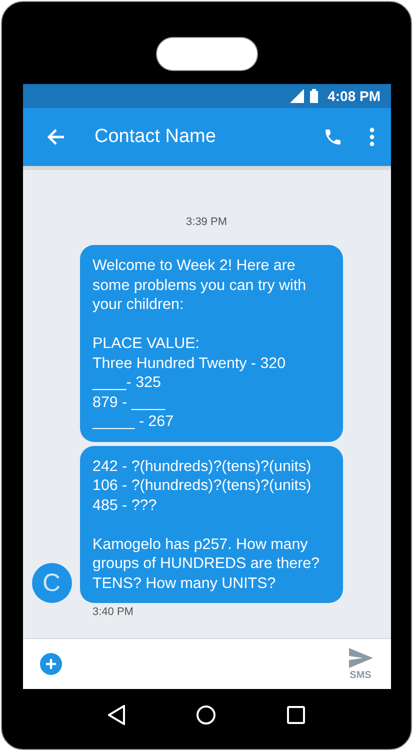  I want to click on add-icon, so click(51, 664).